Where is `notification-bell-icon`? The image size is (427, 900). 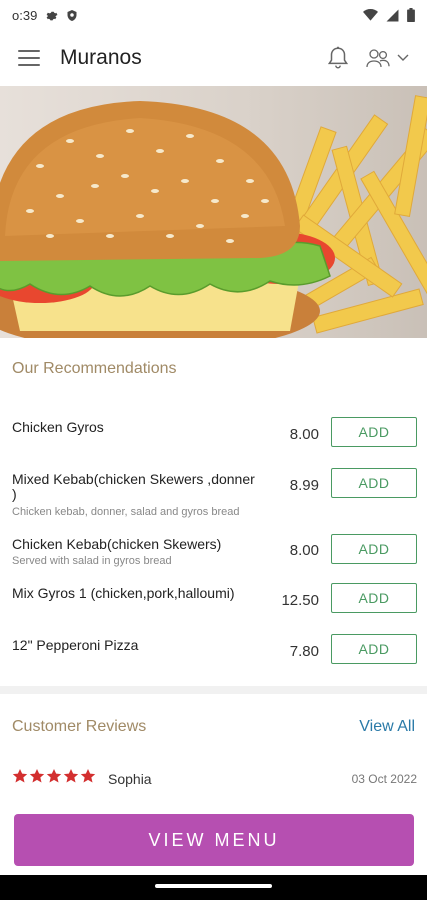 notification-bell-icon is located at coordinates (338, 58).